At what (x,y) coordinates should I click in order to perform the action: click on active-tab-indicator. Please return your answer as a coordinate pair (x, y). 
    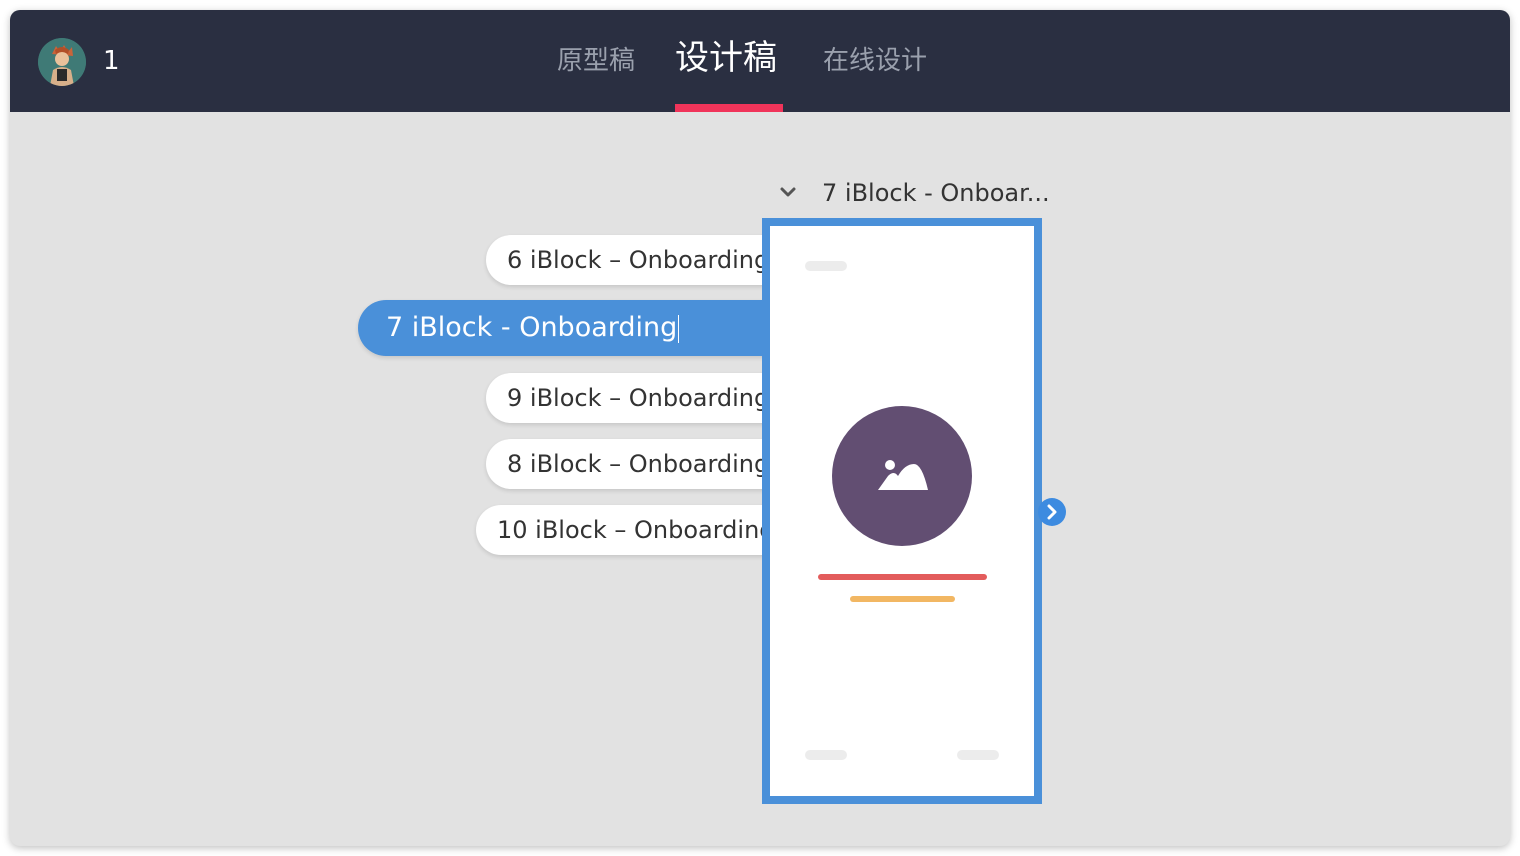
    Looking at the image, I should click on (729, 108).